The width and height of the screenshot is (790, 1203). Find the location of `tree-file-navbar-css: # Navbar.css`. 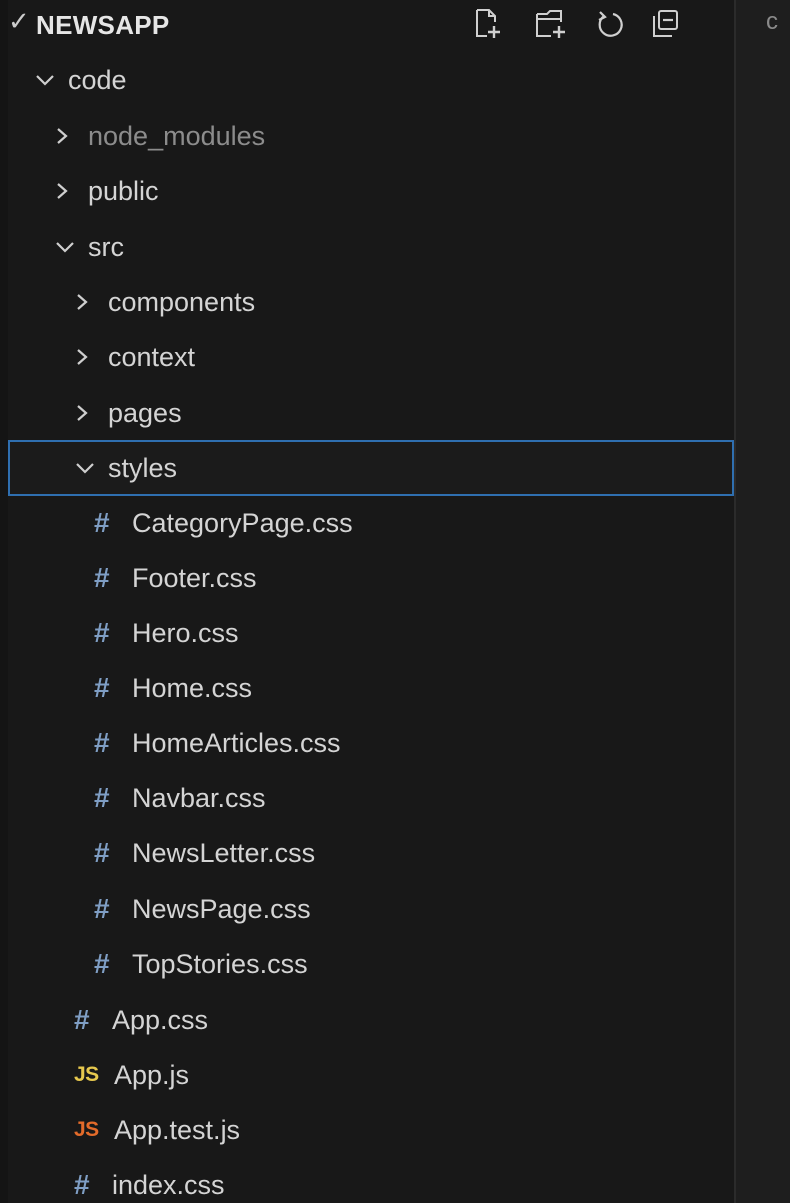

tree-file-navbar-css: # Navbar.css is located at coordinates (371, 798).